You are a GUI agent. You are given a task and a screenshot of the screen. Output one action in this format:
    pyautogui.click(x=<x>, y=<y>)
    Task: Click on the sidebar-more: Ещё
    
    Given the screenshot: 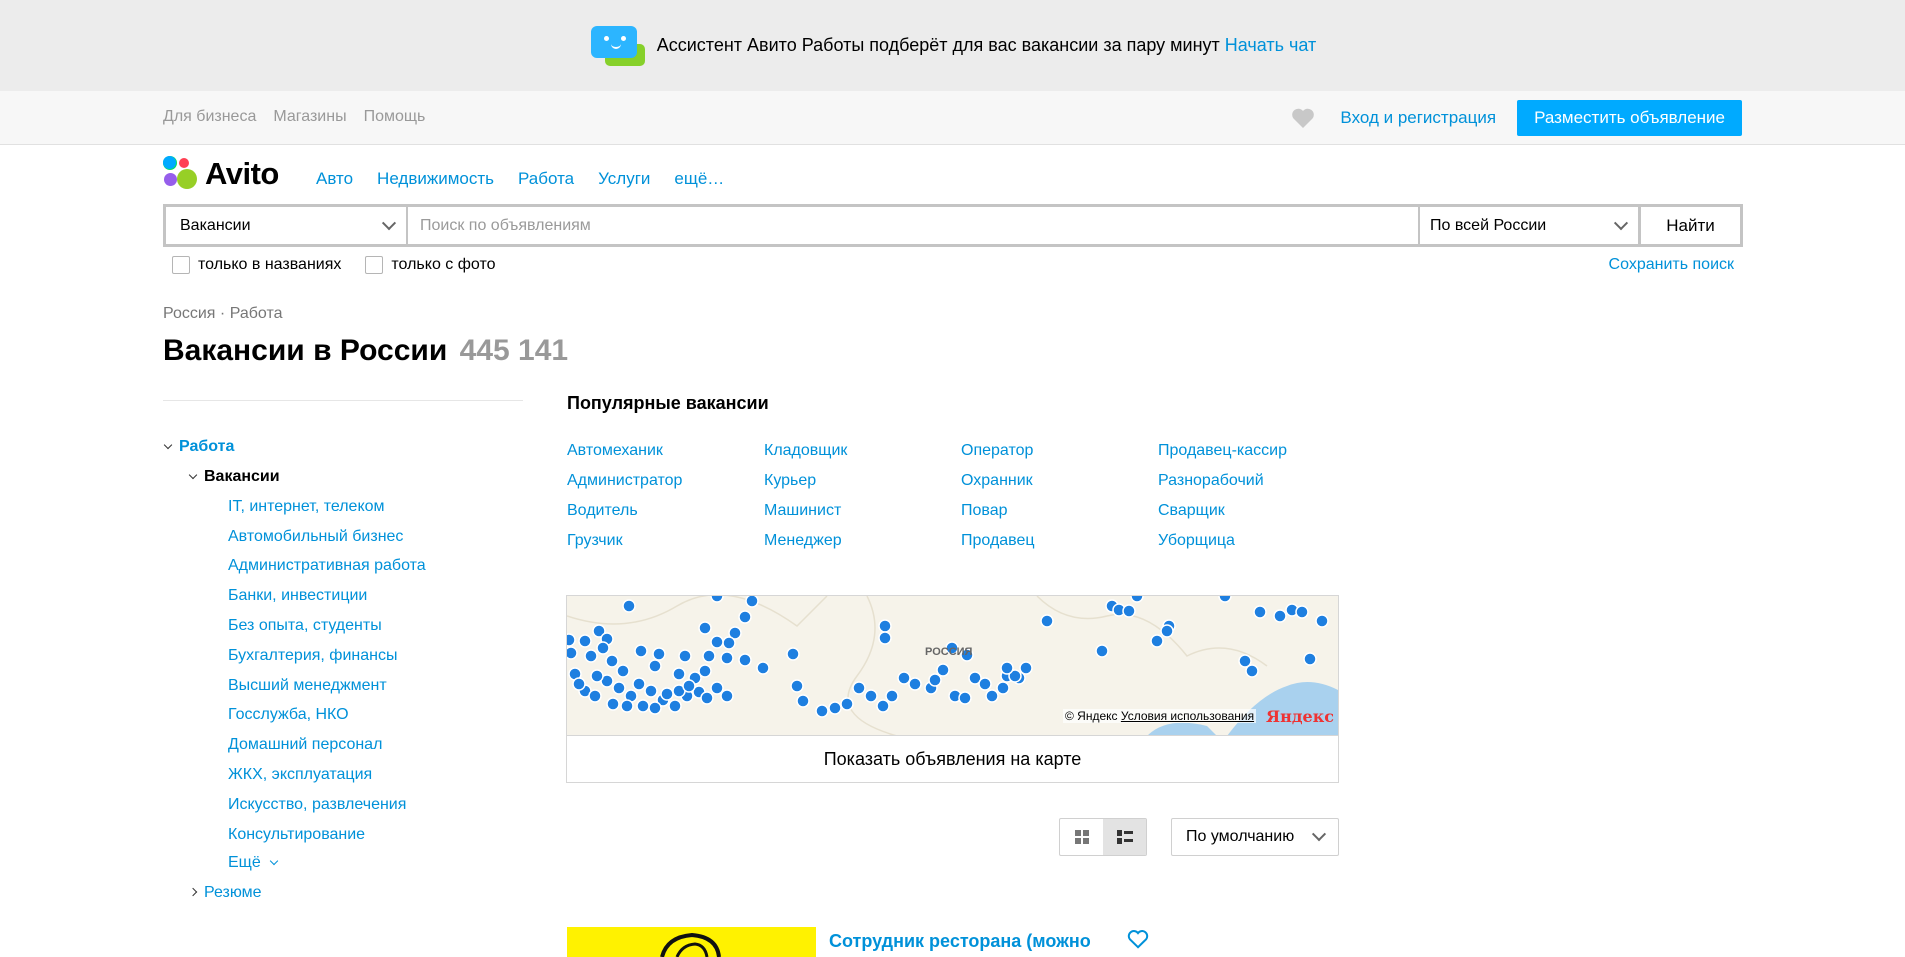 What is the action you would take?
    pyautogui.click(x=256, y=863)
    